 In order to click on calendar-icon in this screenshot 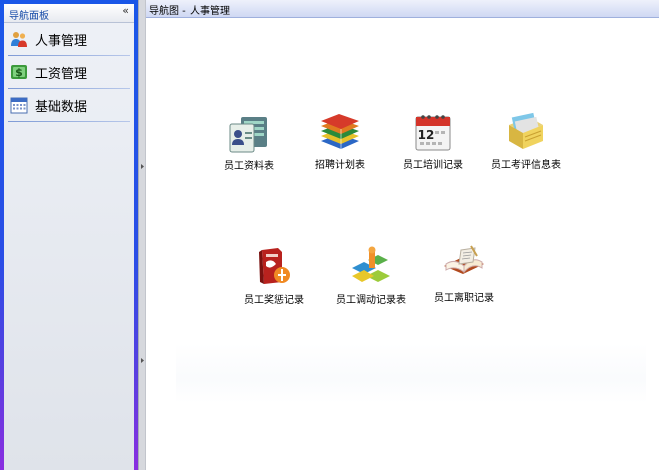, I will do `click(19, 105)`.